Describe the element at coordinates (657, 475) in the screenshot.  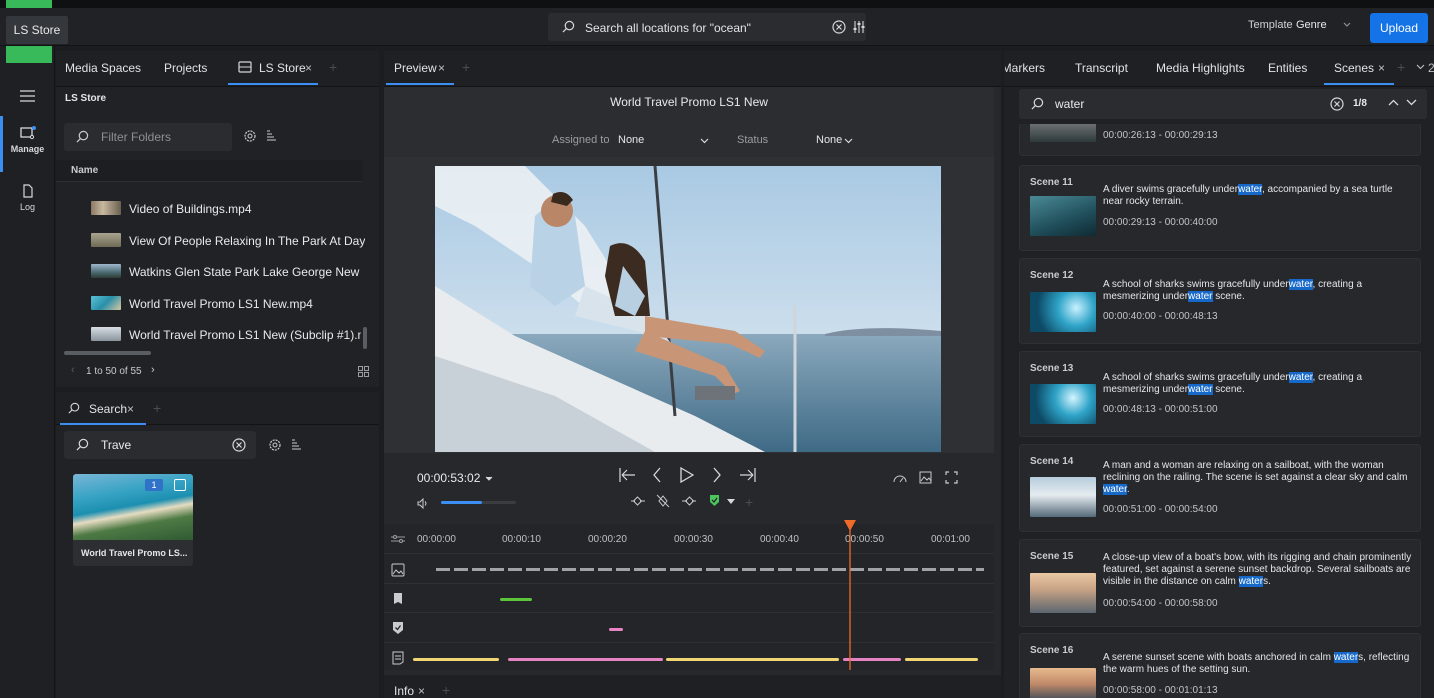
I see `step-back-icon` at that location.